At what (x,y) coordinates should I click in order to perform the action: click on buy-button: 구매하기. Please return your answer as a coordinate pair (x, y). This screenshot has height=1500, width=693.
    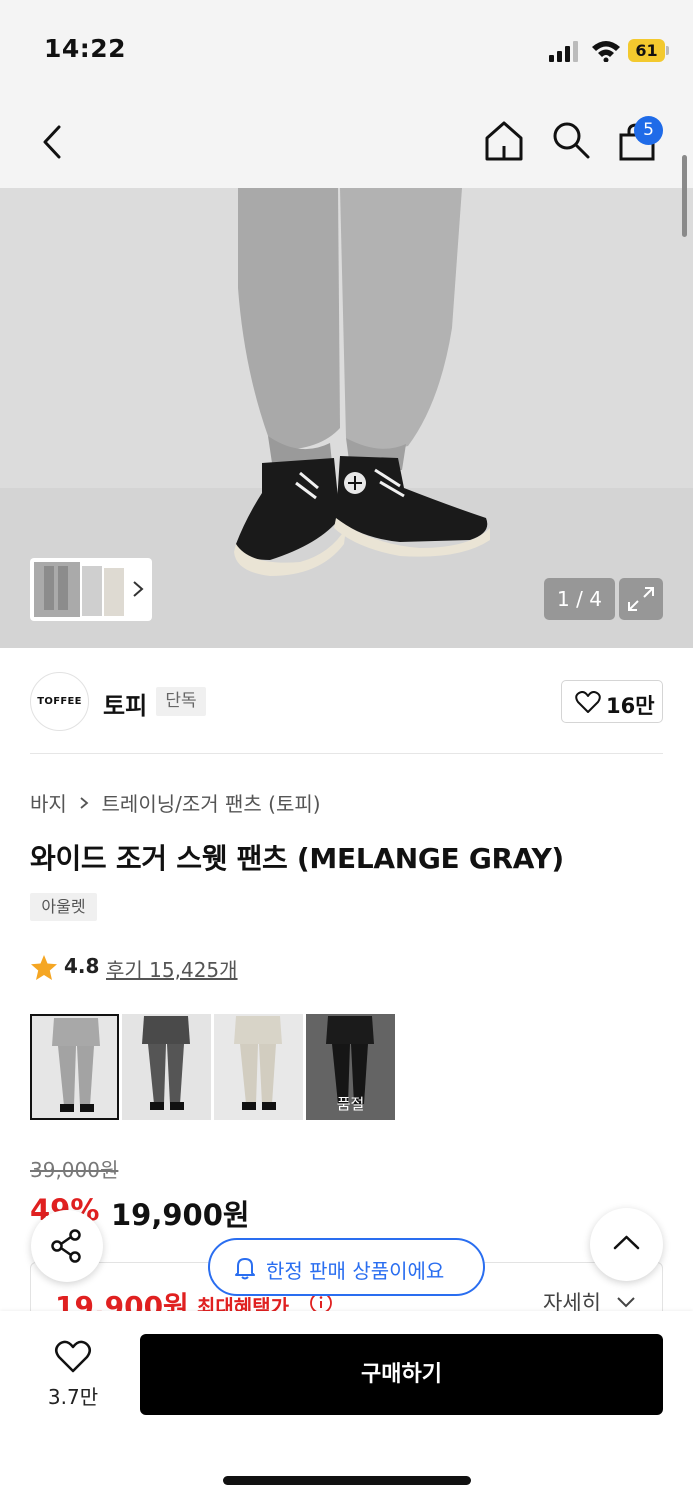
    Looking at the image, I should click on (401, 1374).